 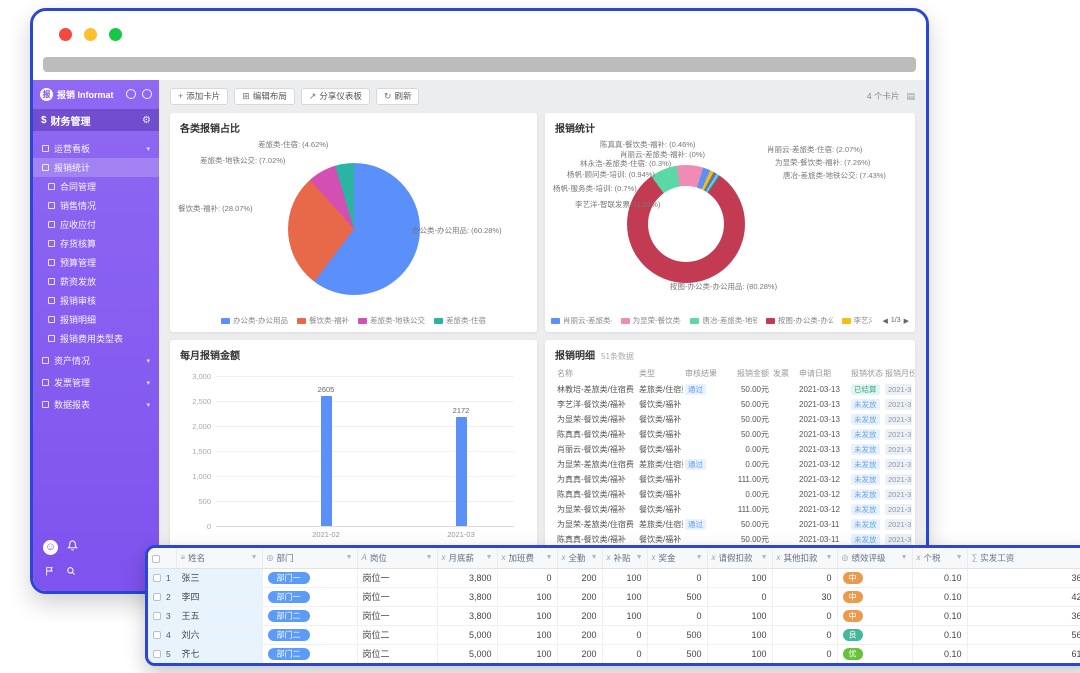 I want to click on gridline, so click(x=365, y=526).